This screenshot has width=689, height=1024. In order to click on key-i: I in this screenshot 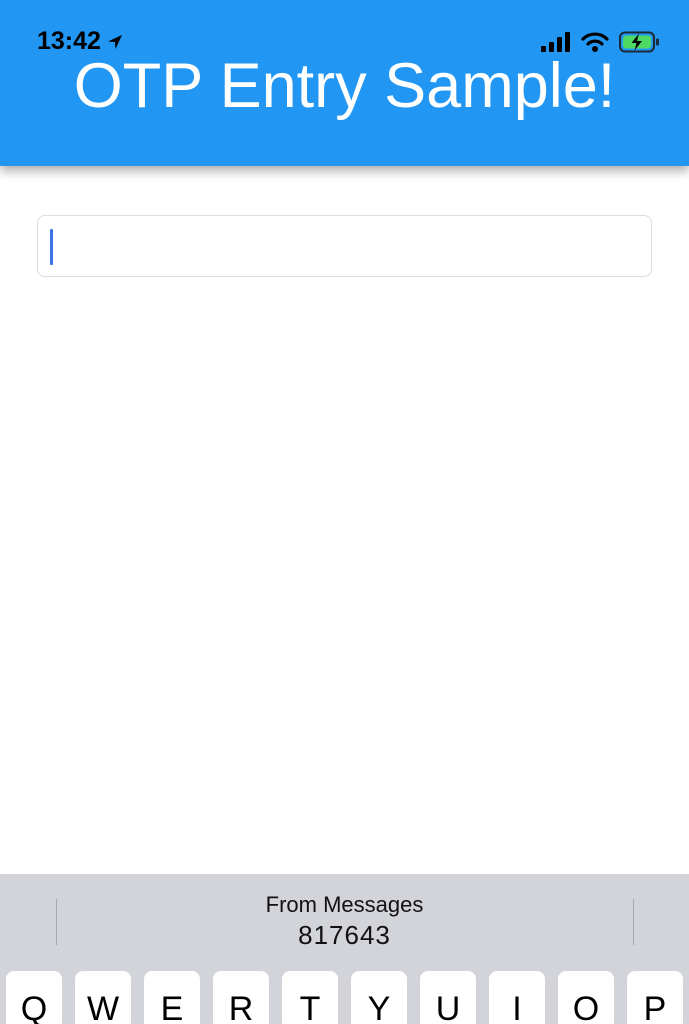, I will do `click(517, 997)`.